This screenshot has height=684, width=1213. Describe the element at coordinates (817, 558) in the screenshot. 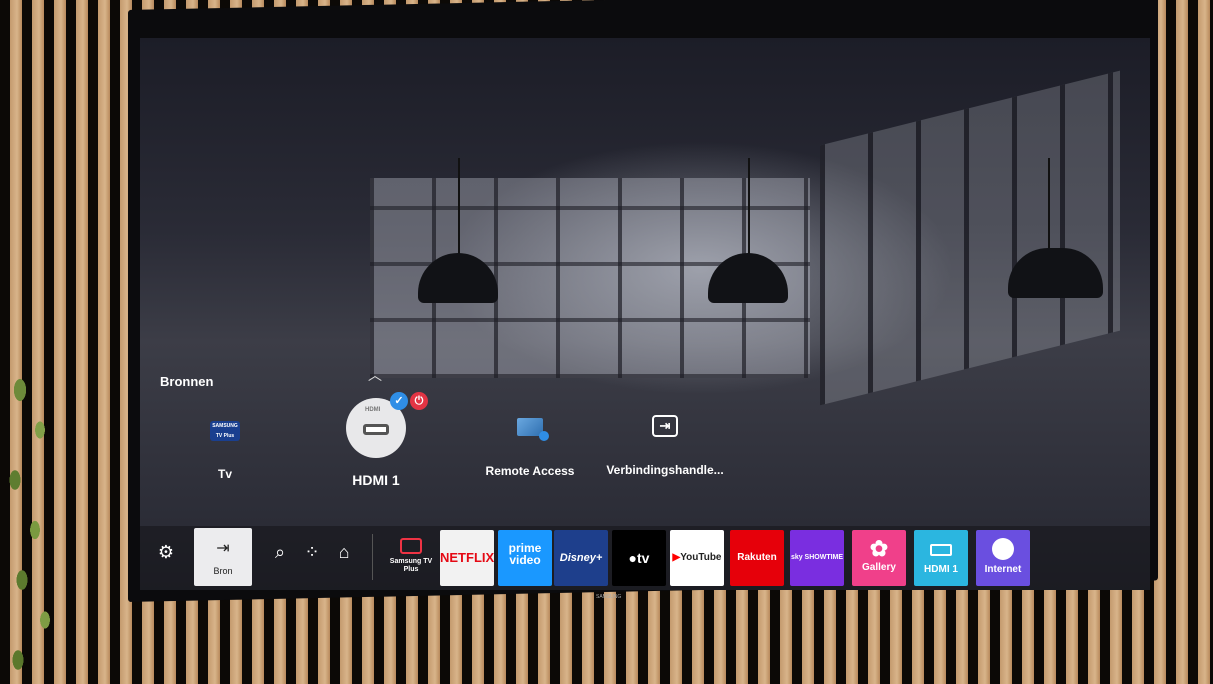

I see `app-sky-showtime: sky SHOWTIME` at that location.